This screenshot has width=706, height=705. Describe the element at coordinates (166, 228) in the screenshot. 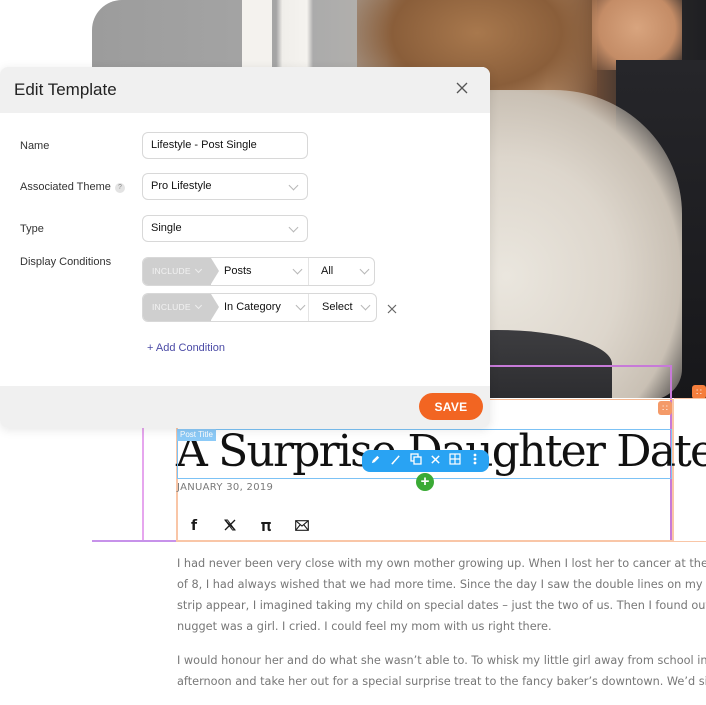

I see `type-value: Single` at that location.